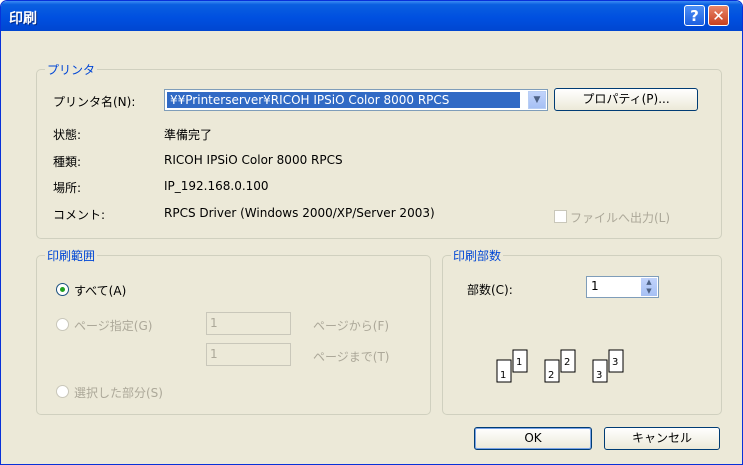 The height and width of the screenshot is (465, 743). Describe the element at coordinates (533, 438) in the screenshot. I see `ok-button: OK` at that location.